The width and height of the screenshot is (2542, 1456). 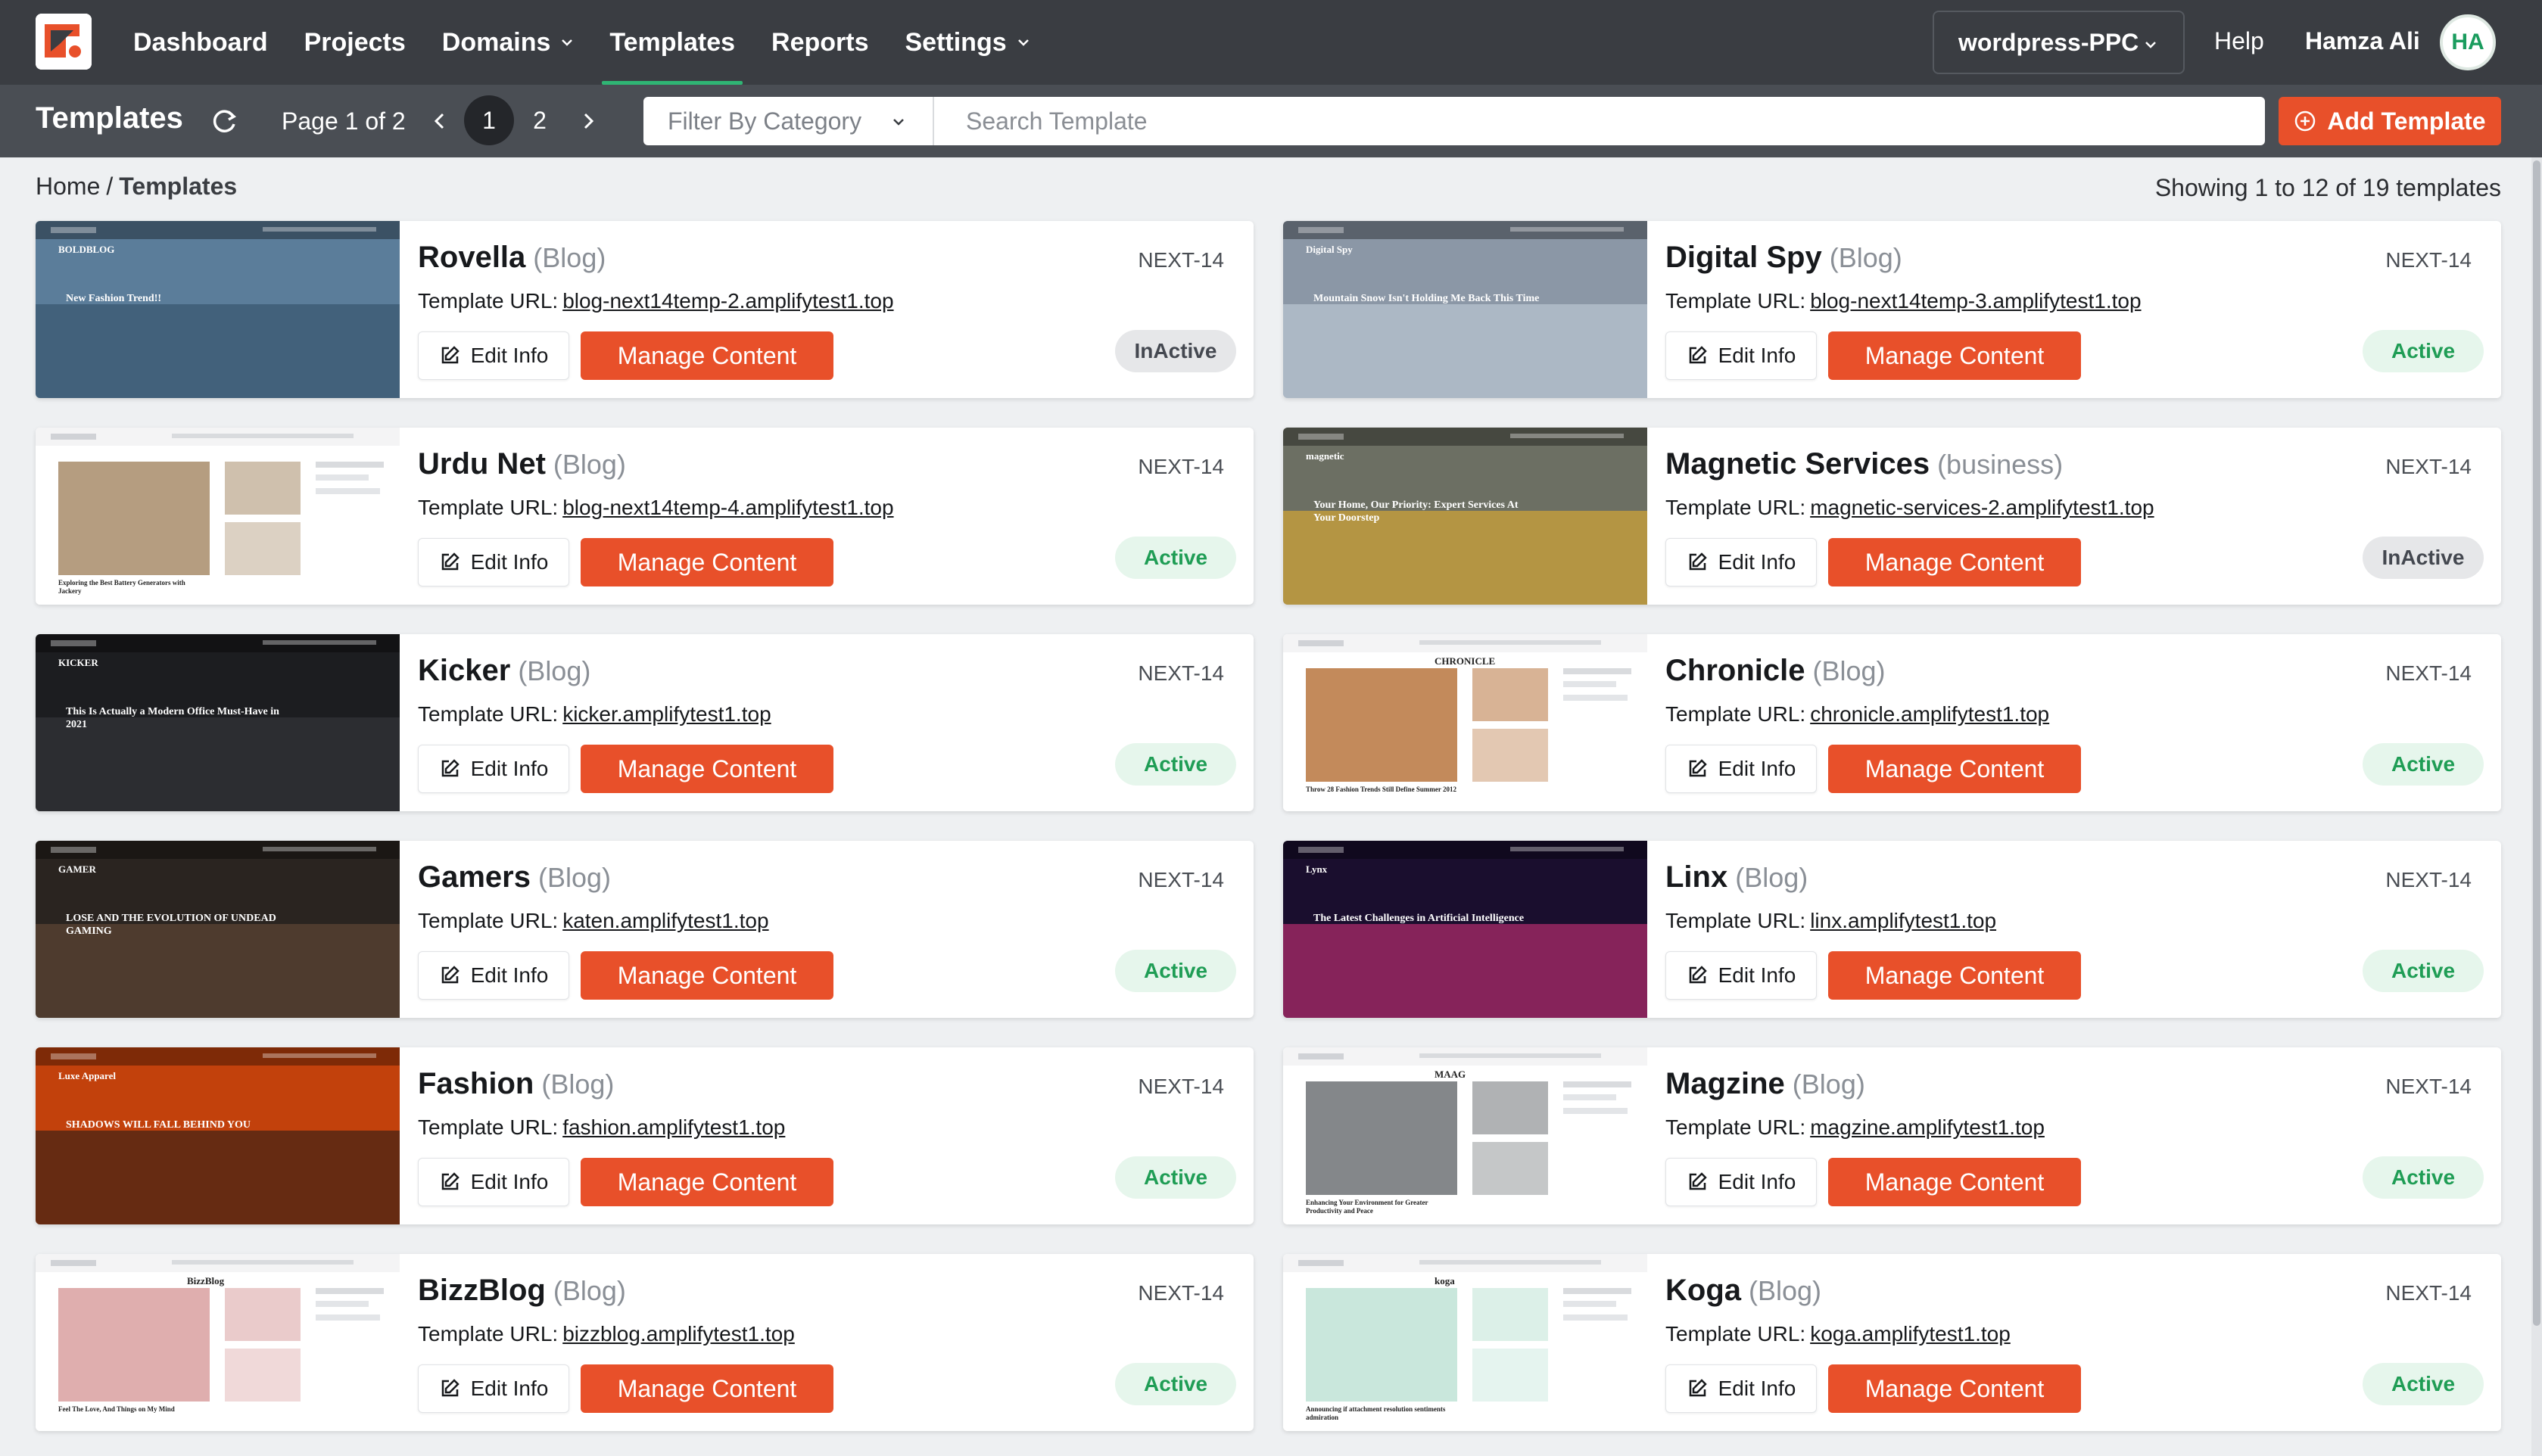 What do you see at coordinates (2000, 465) in the screenshot?
I see `template-category: (business)` at bounding box center [2000, 465].